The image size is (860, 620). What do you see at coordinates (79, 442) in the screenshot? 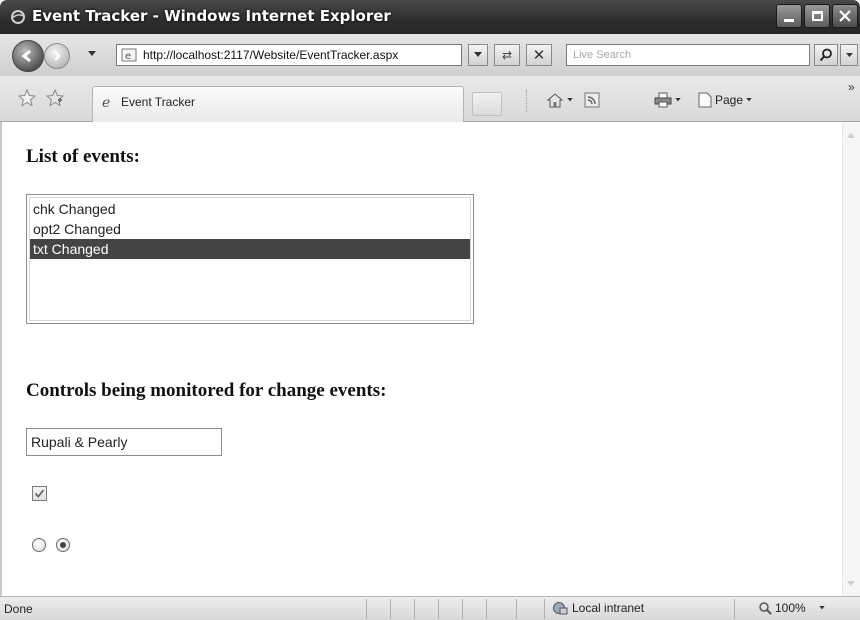
I see `textbox-value: Rupali & Pearly` at bounding box center [79, 442].